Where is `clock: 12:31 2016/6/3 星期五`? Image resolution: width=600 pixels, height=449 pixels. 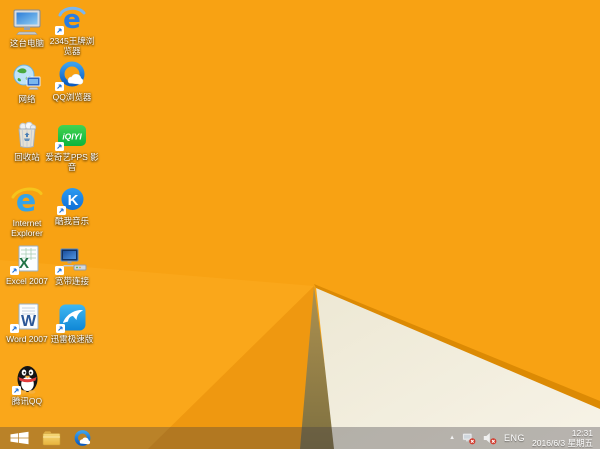
clock: 12:31 2016/6/3 星期五 is located at coordinates (562, 438).